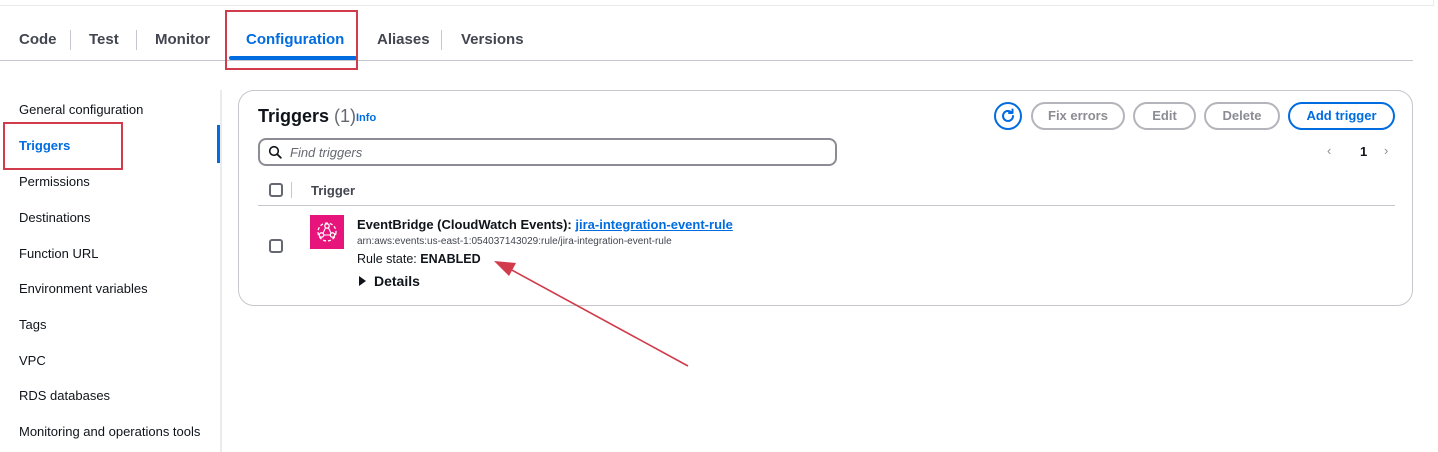  I want to click on sidebar-item-triggers: Triggers, so click(44, 145).